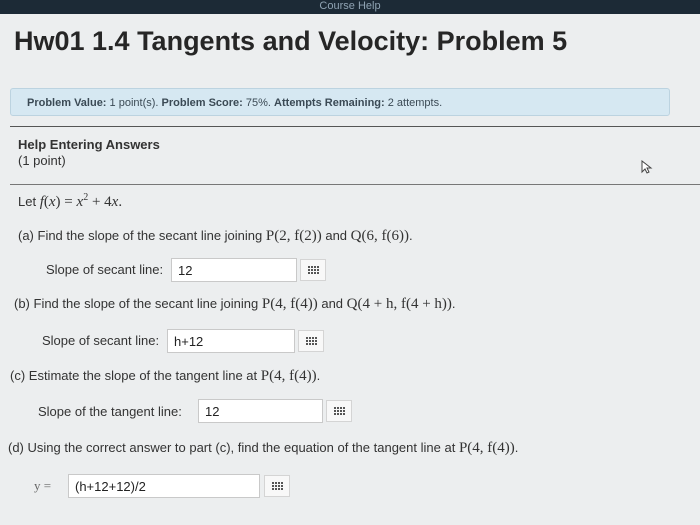  I want to click on part-a-point-p: P(2, f(2)), so click(293, 236).